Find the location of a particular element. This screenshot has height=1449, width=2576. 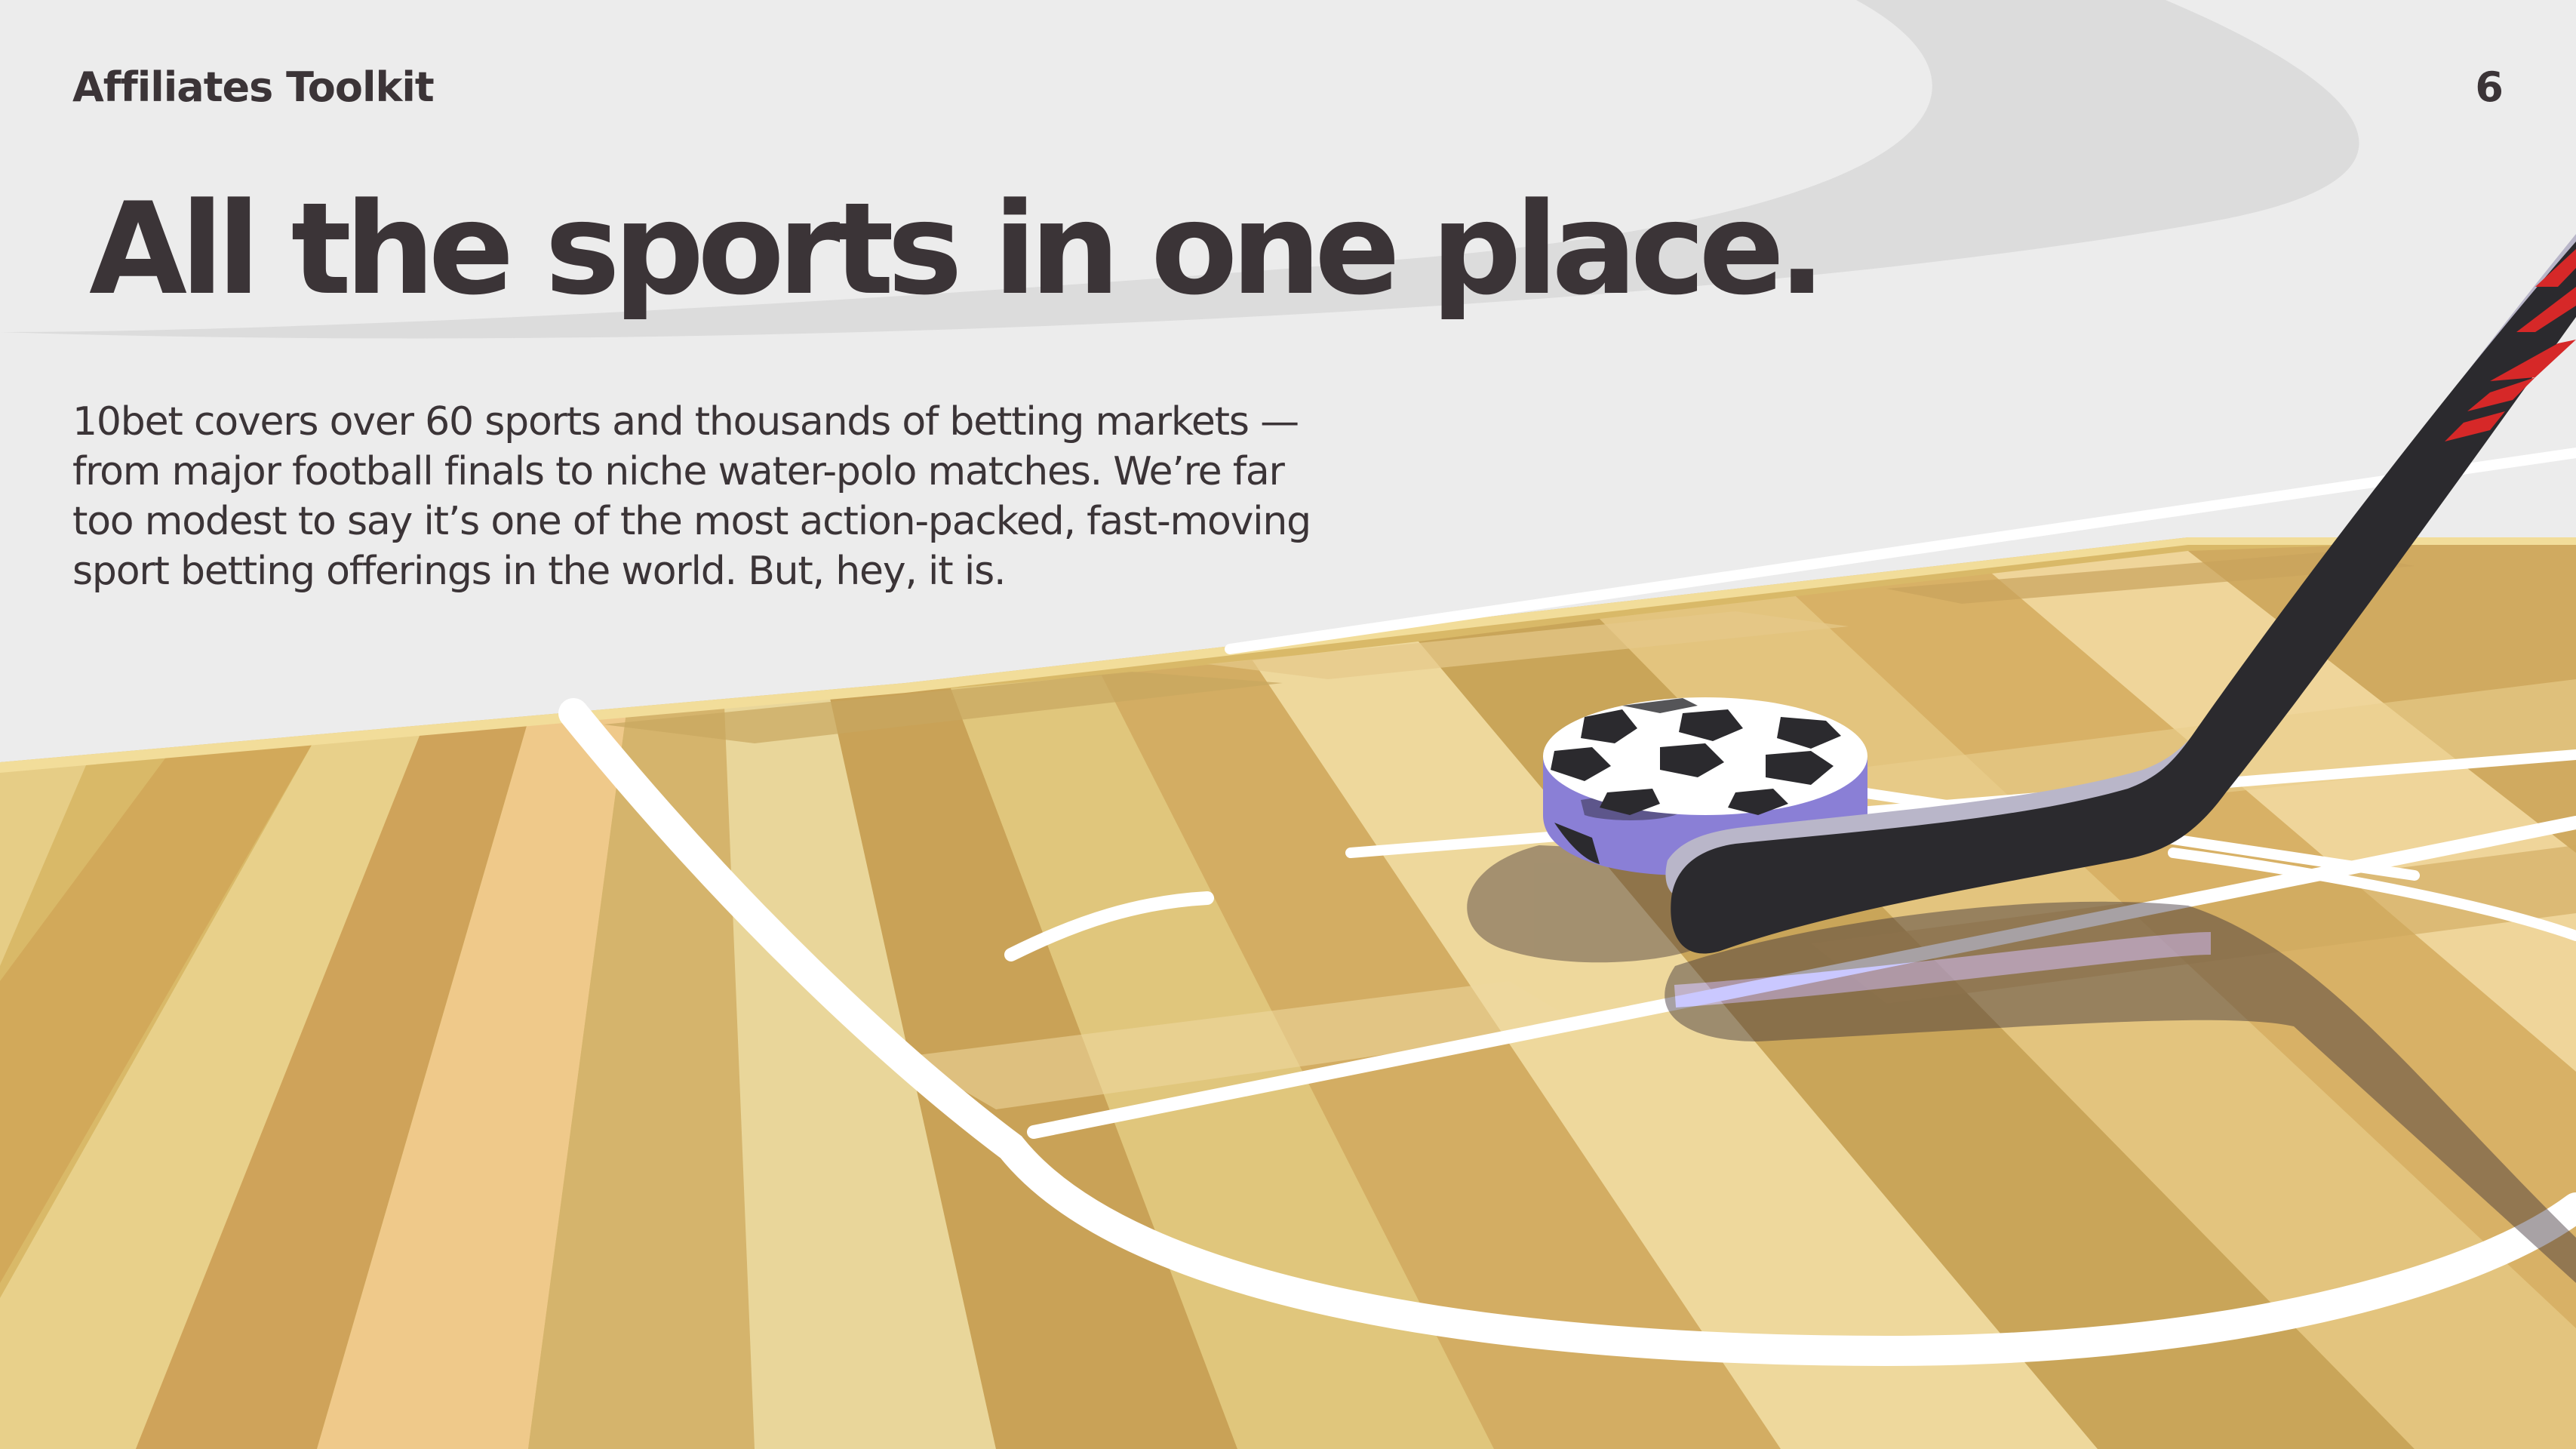

page-title: All the sports in one place. is located at coordinates (957, 249).